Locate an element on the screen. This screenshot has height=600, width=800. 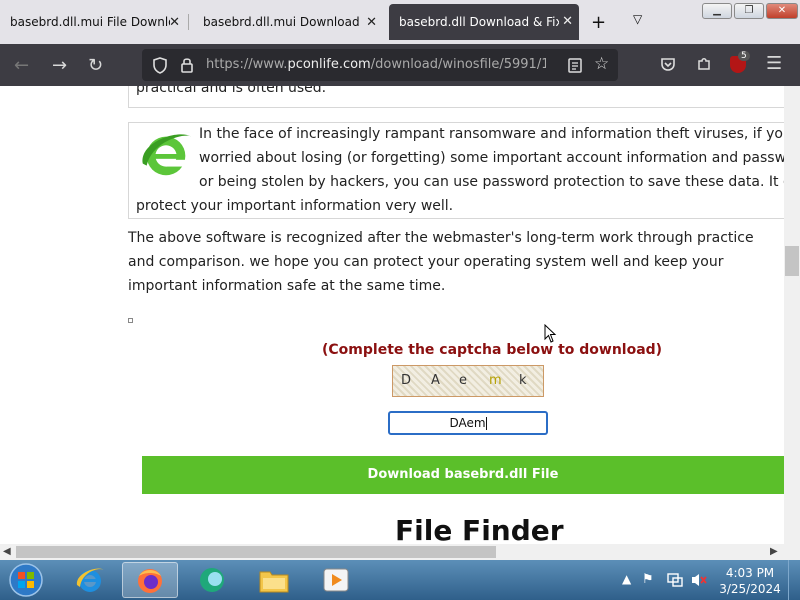
media-app-icon is located at coordinates (212, 580).